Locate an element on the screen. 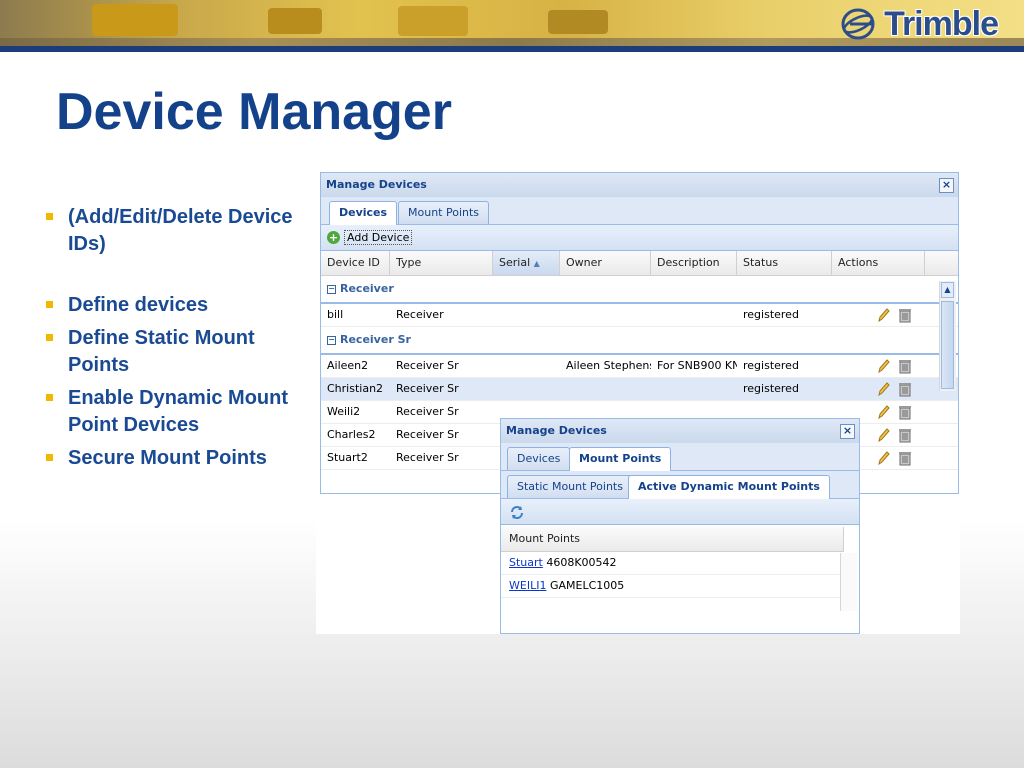  table-row: bill Receiver registered is located at coordinates (639, 315).